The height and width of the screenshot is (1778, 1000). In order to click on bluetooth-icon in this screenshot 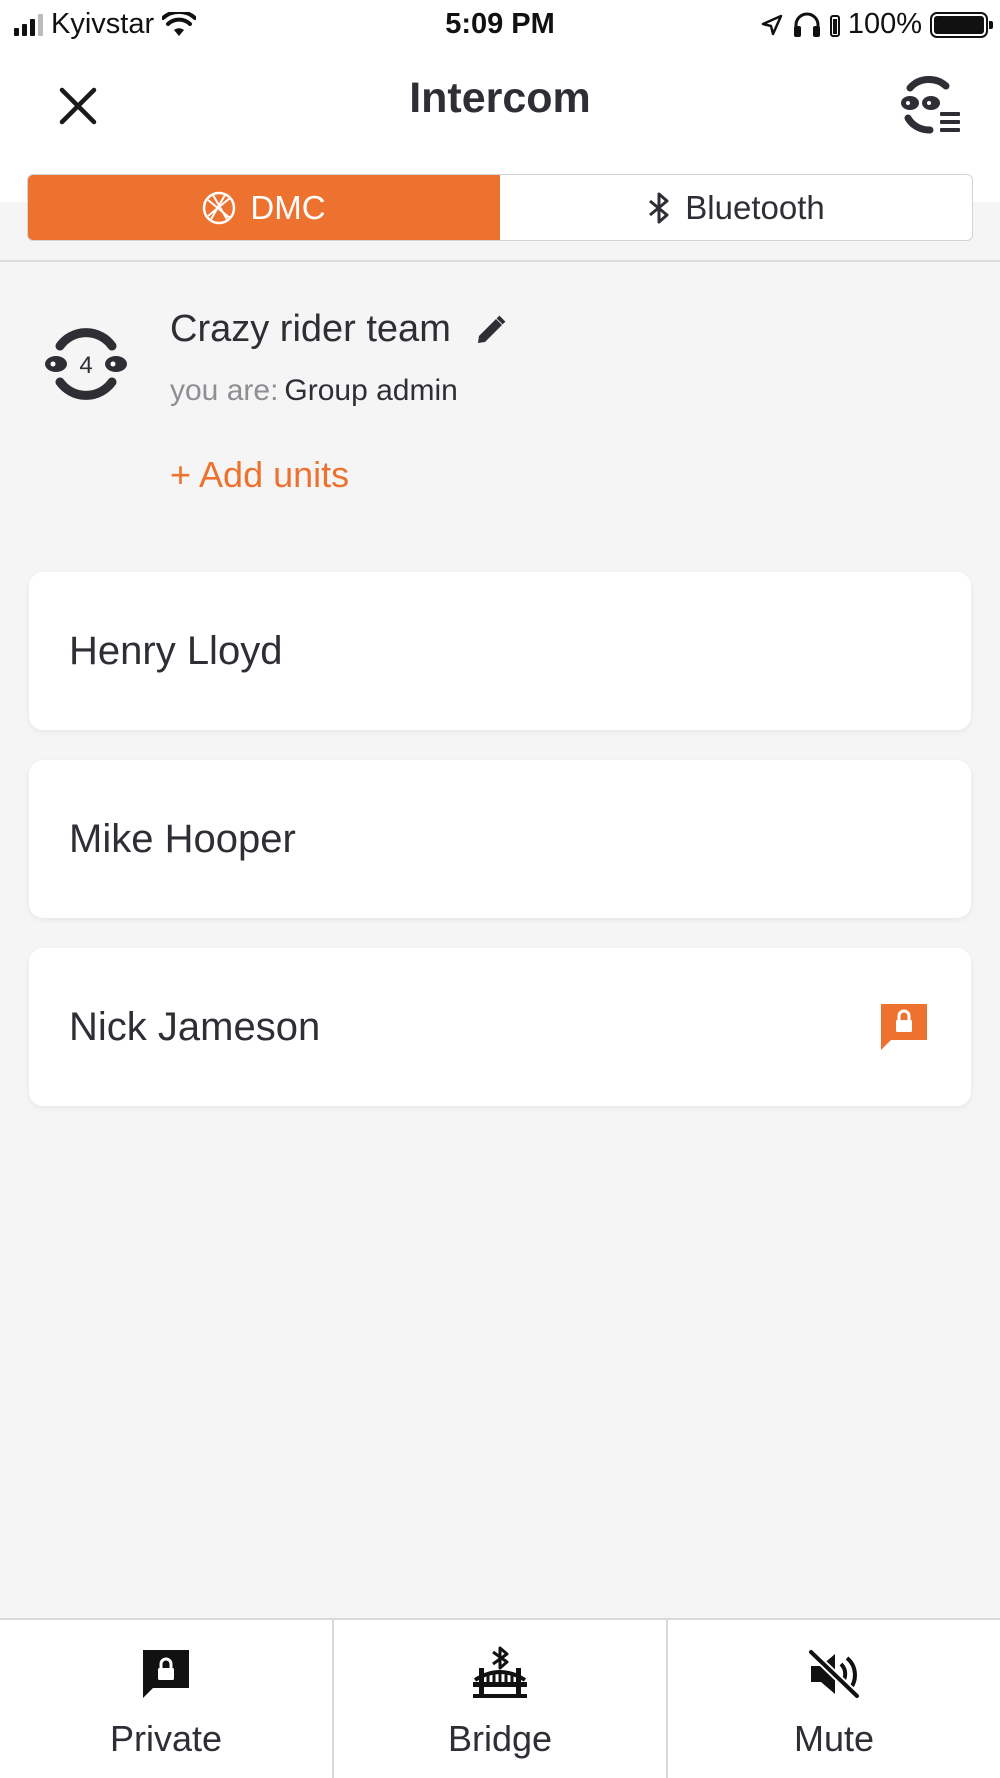, I will do `click(659, 207)`.